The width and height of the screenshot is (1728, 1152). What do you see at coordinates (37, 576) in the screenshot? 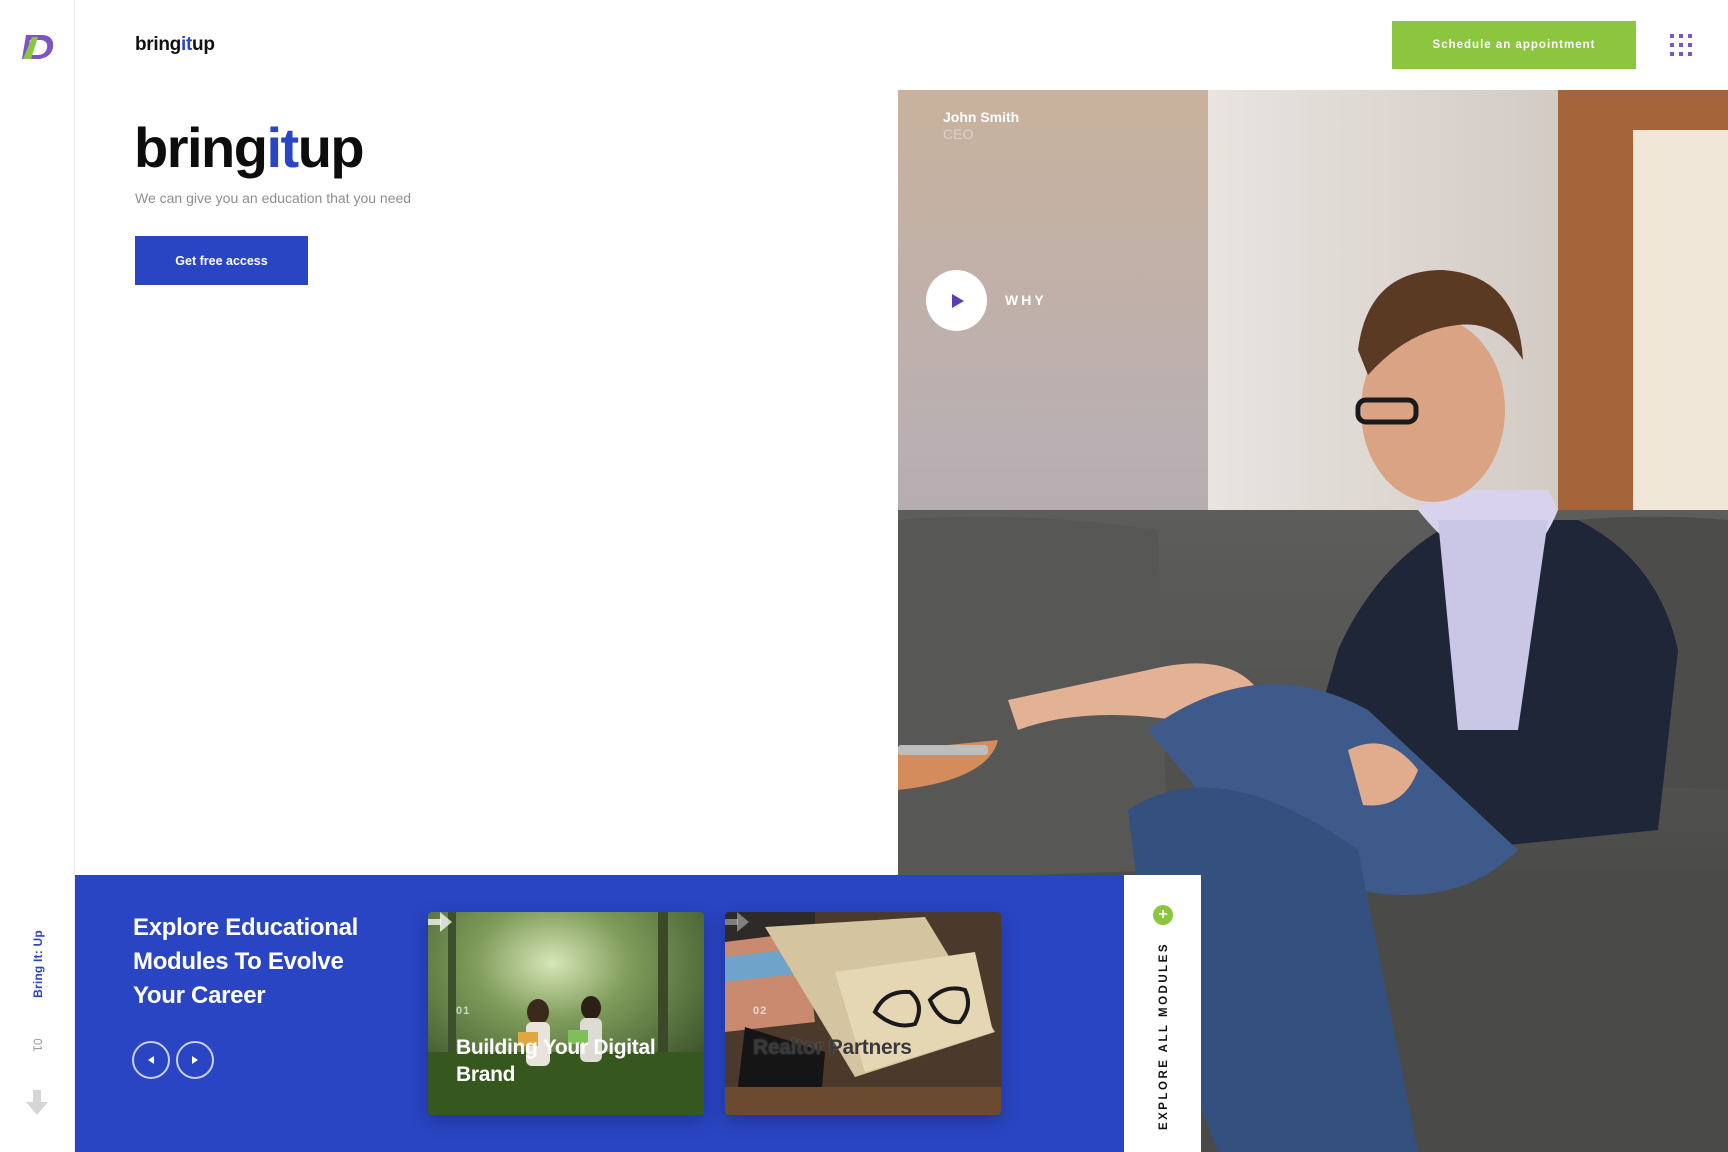
I see `left-rail: Bring It: Up 01` at bounding box center [37, 576].